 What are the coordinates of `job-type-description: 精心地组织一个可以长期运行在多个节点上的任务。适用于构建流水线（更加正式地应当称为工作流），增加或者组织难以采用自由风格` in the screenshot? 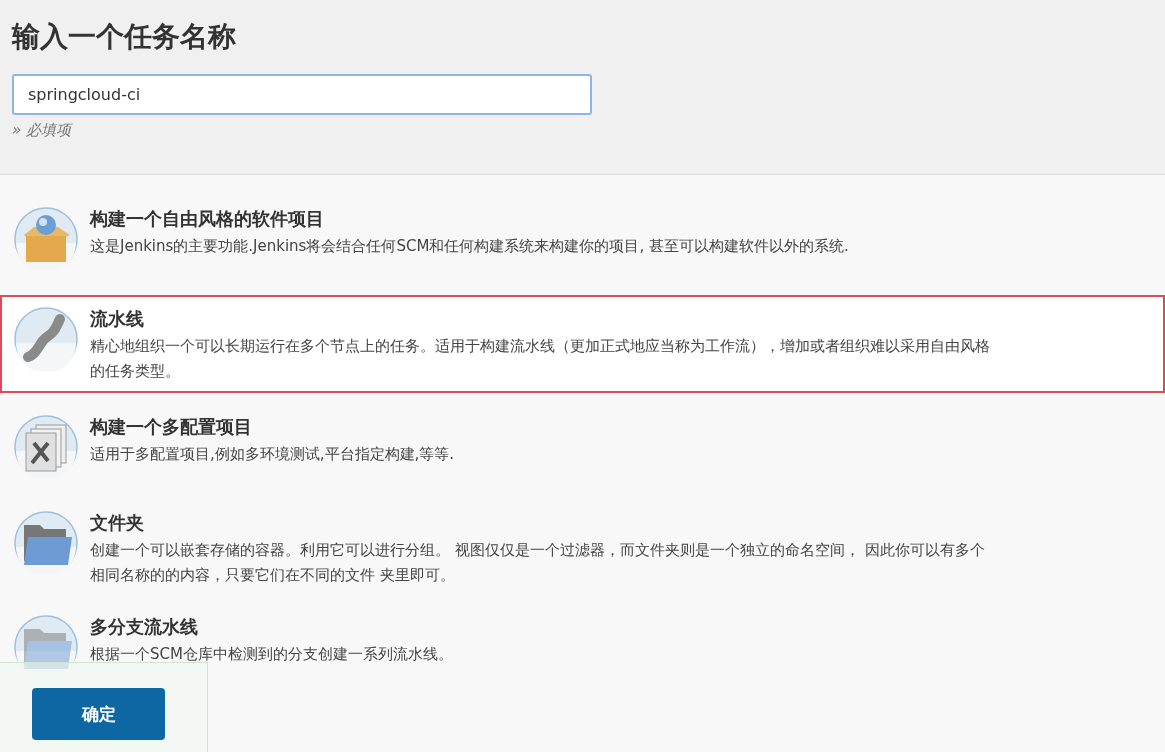 It's located at (540, 346).